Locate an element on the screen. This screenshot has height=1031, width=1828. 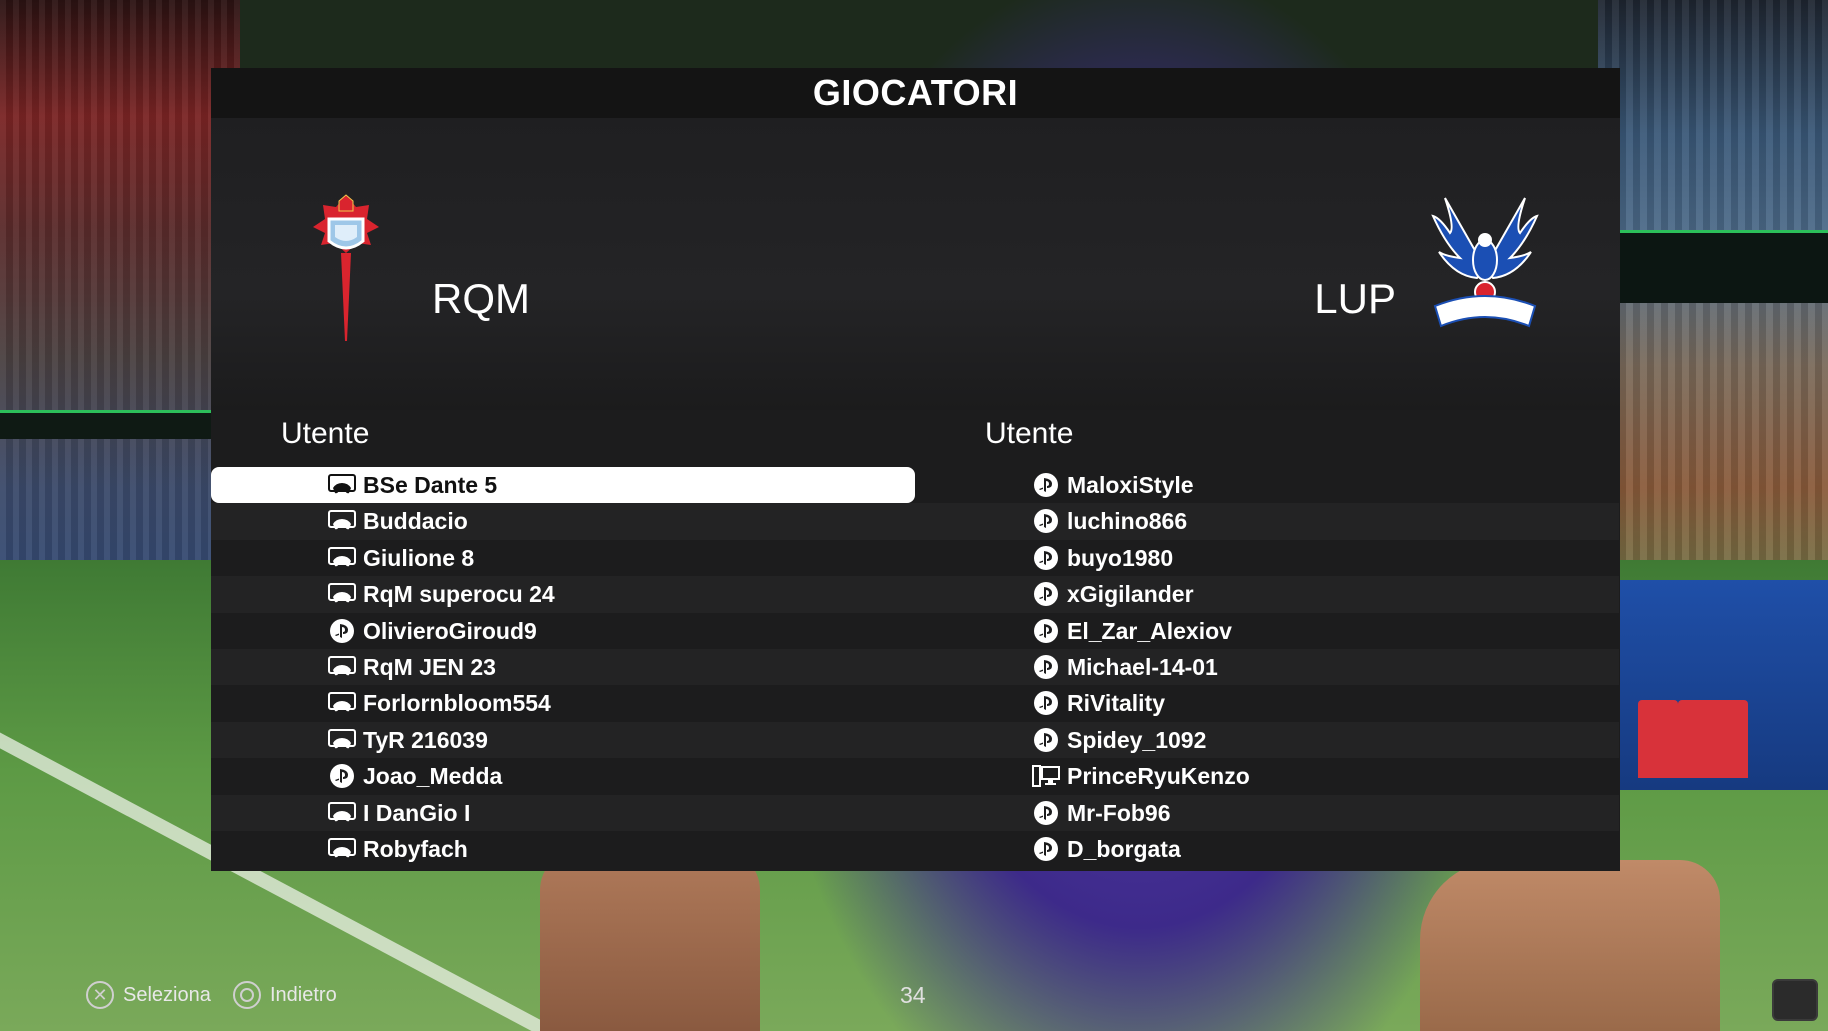
left-column-header: Utente is located at coordinates (325, 433).